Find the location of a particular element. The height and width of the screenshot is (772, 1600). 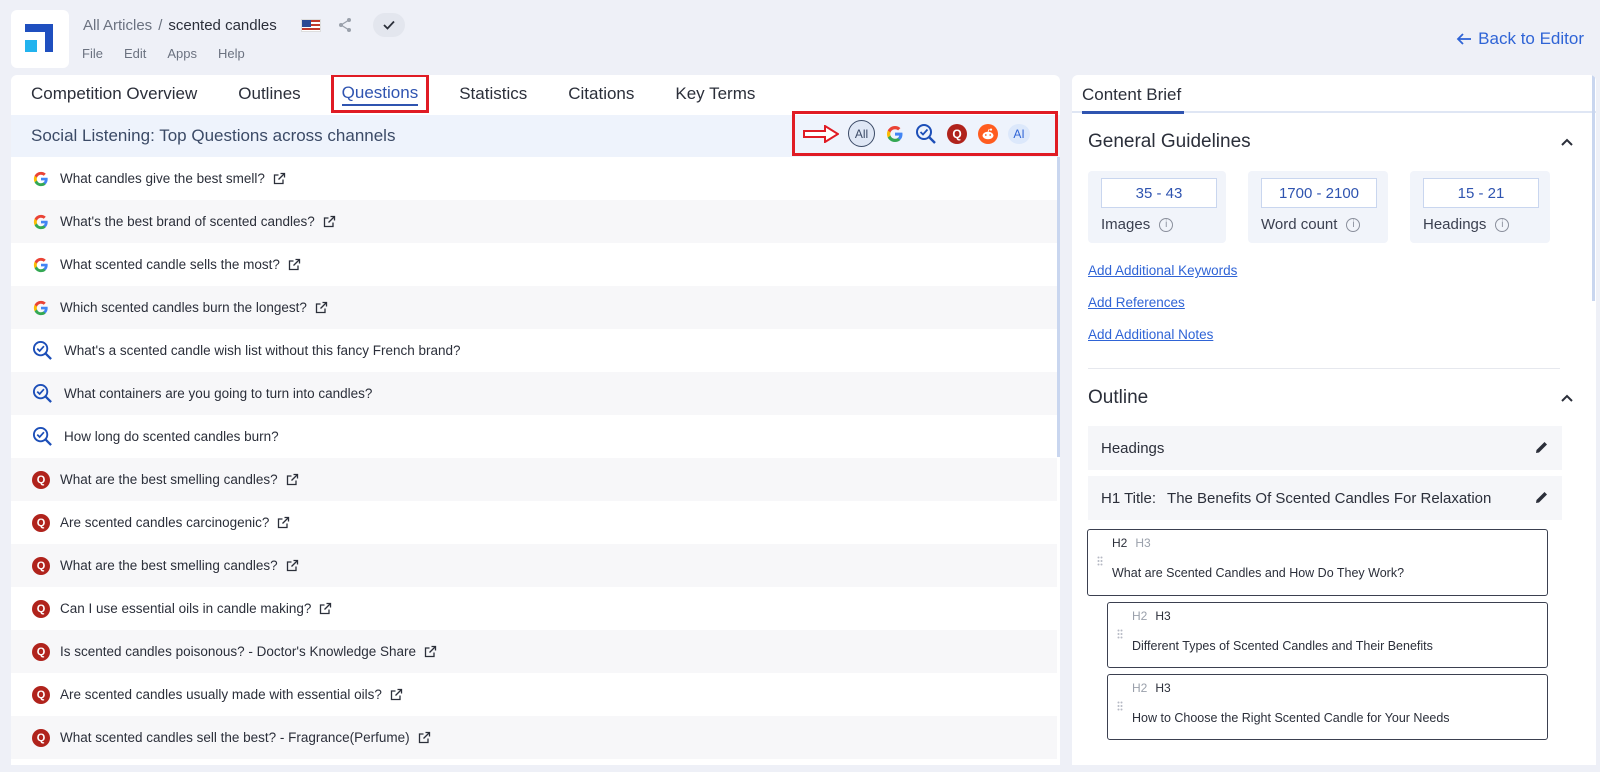

questions-scrollbar is located at coordinates (1058, 307).